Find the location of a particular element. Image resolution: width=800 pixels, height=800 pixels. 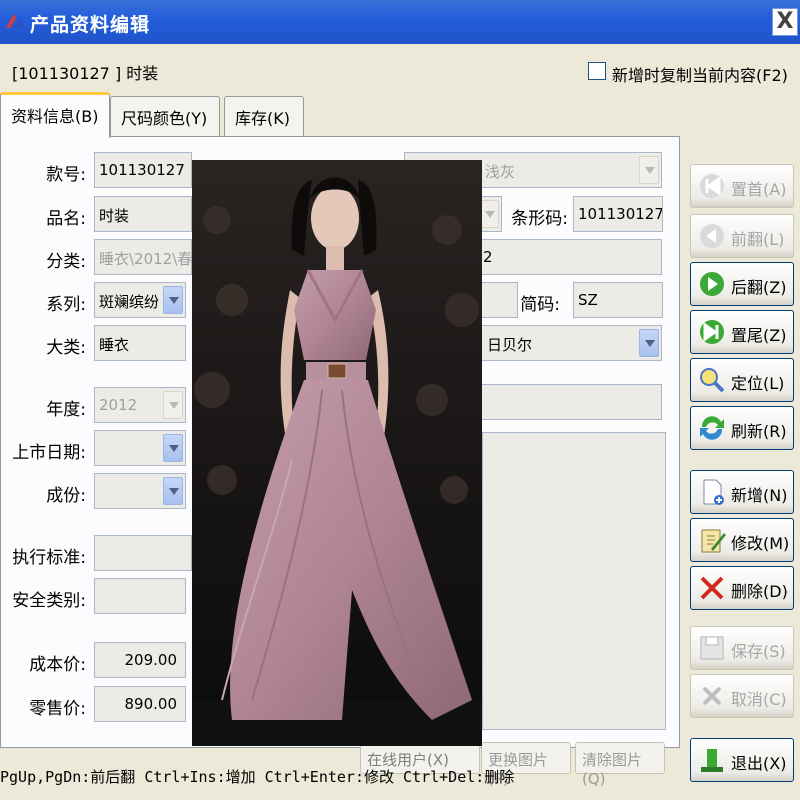

app-icon is located at coordinates (15, 21).